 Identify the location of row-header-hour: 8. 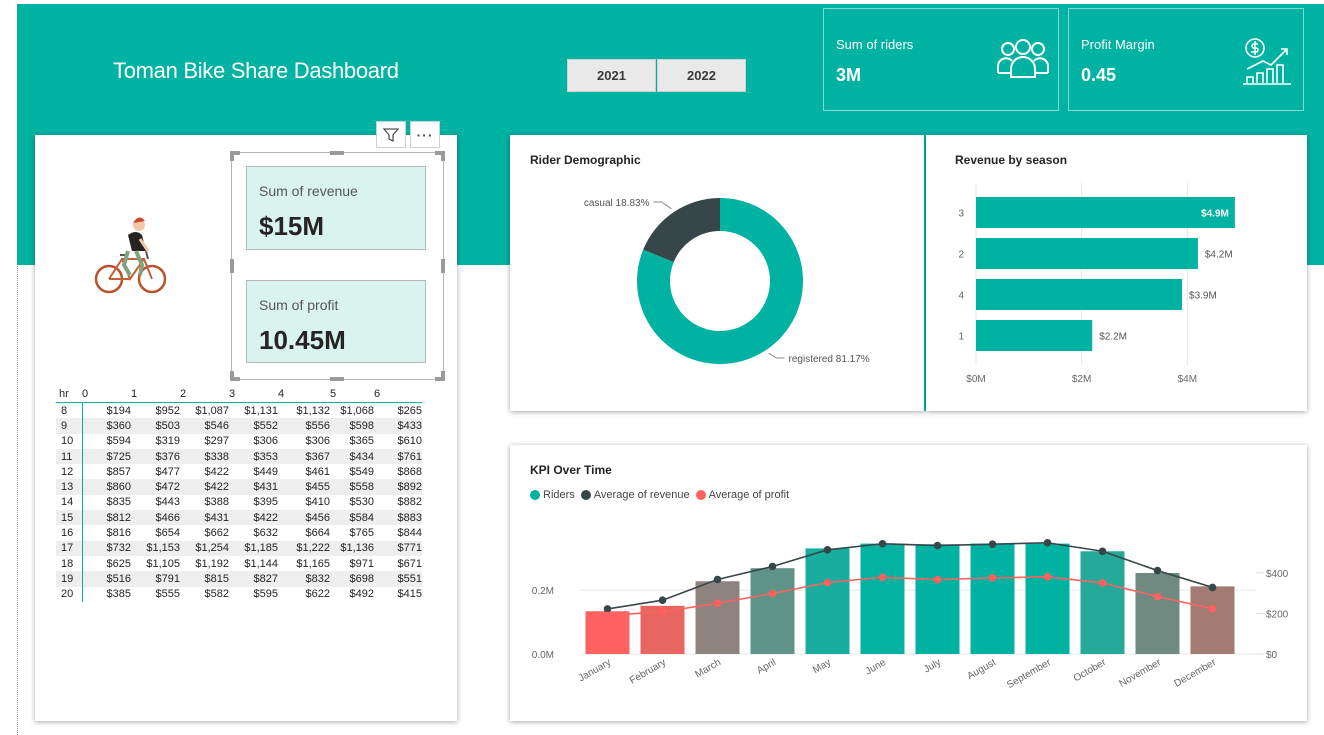
(69, 410).